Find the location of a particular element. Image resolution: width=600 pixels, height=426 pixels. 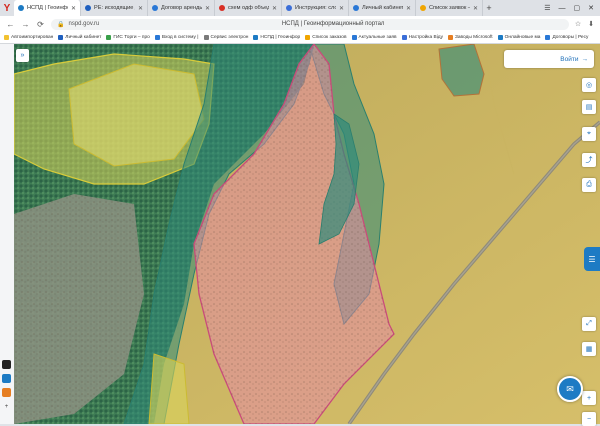

tab-title: Договор аренды ленинг is located at coordinates (181, 8).